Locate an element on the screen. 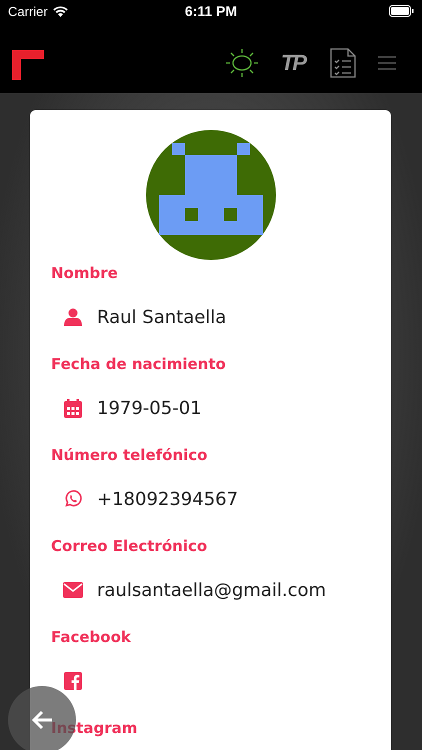 The width and height of the screenshot is (422, 750). checklist-icon is located at coordinates (343, 63).